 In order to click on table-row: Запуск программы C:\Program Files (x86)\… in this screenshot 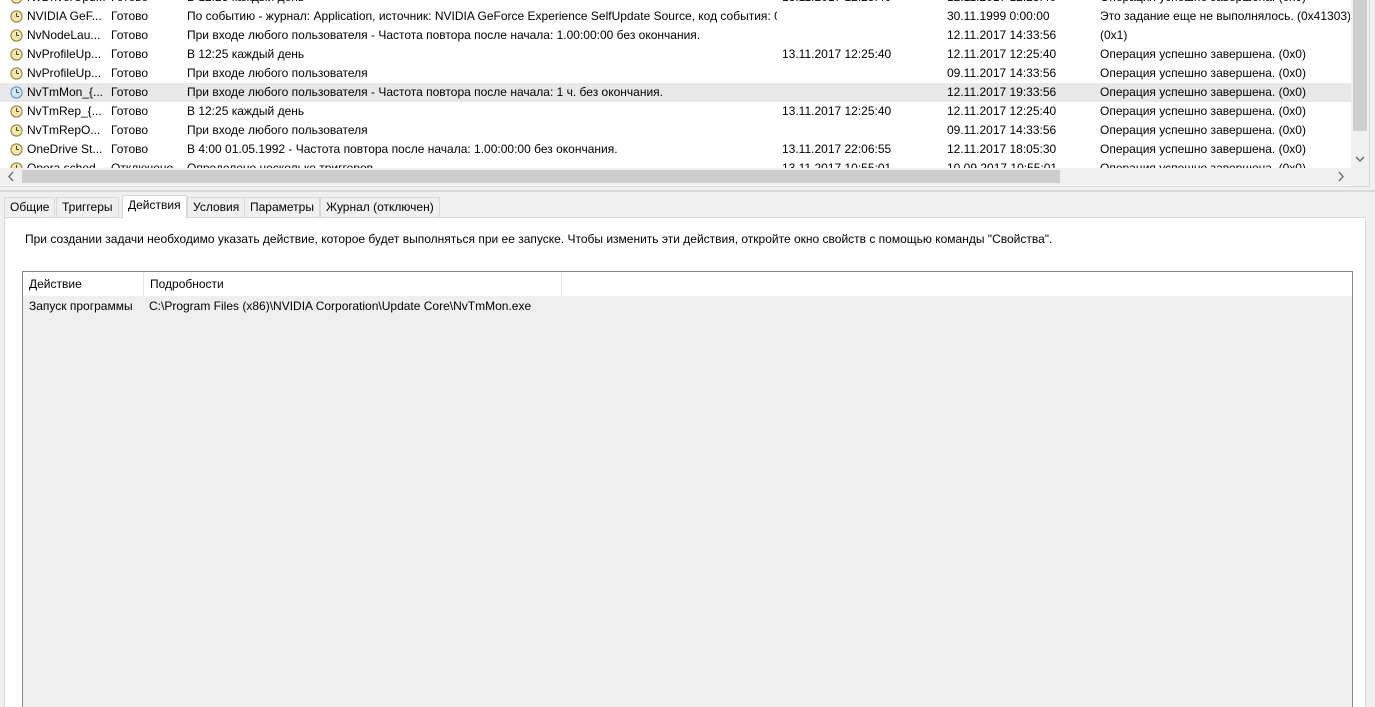, I will do `click(687, 306)`.